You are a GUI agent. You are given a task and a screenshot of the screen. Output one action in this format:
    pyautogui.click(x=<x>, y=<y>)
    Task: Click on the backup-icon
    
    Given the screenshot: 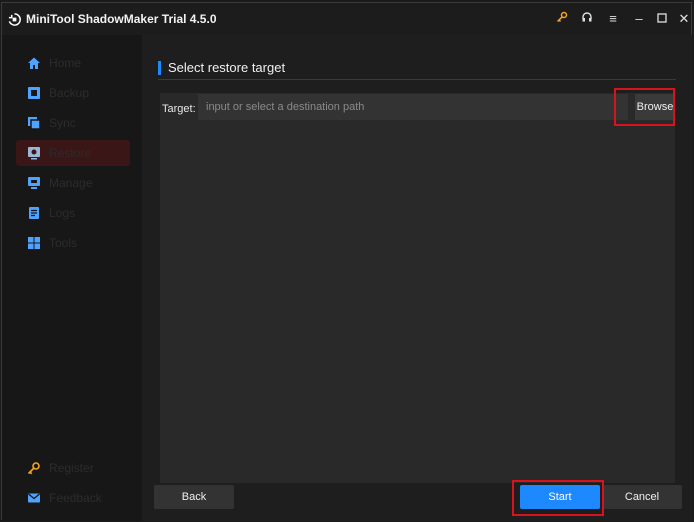 What is the action you would take?
    pyautogui.click(x=34, y=93)
    